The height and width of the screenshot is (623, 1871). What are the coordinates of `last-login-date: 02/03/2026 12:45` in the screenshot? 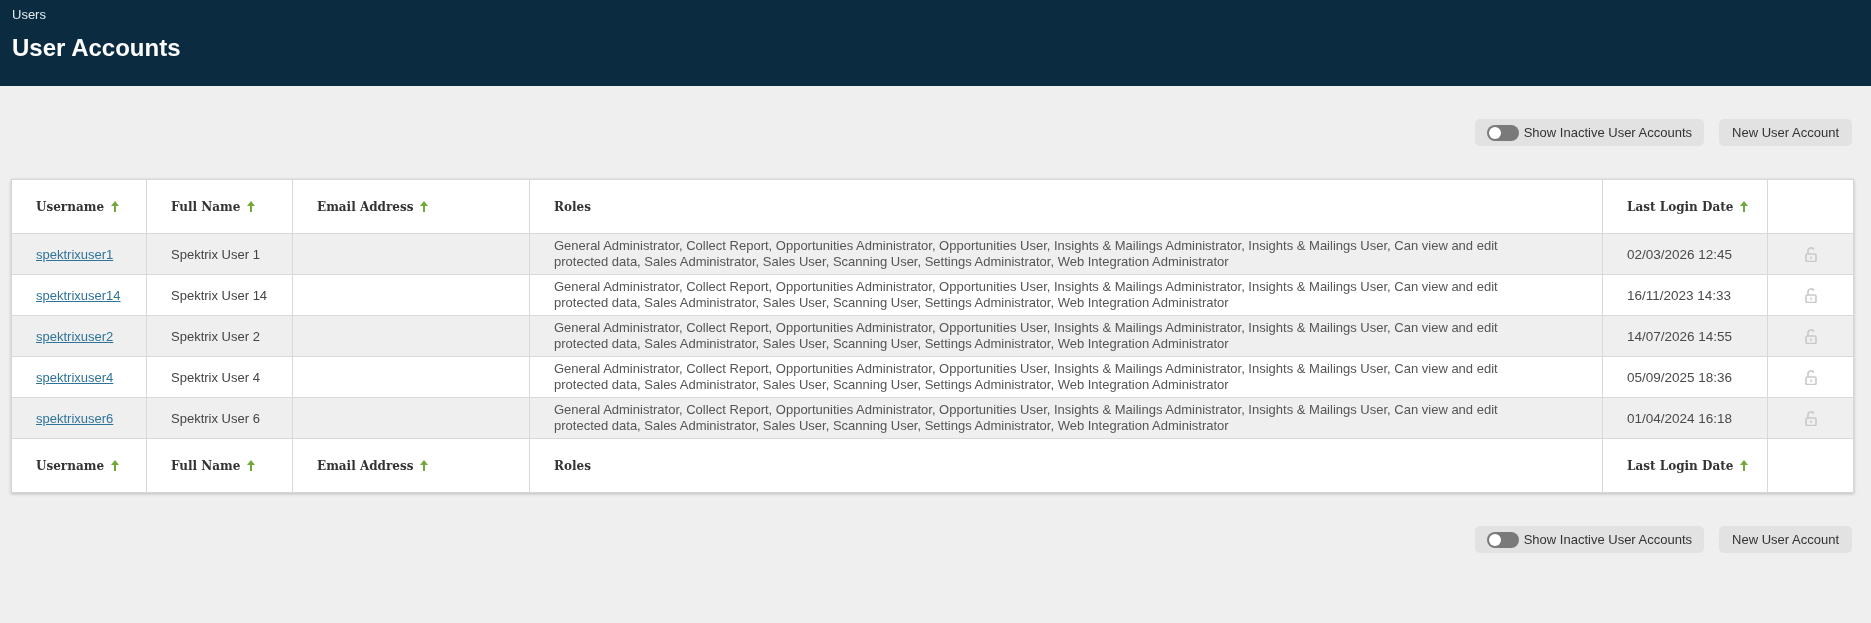 It's located at (1680, 254).